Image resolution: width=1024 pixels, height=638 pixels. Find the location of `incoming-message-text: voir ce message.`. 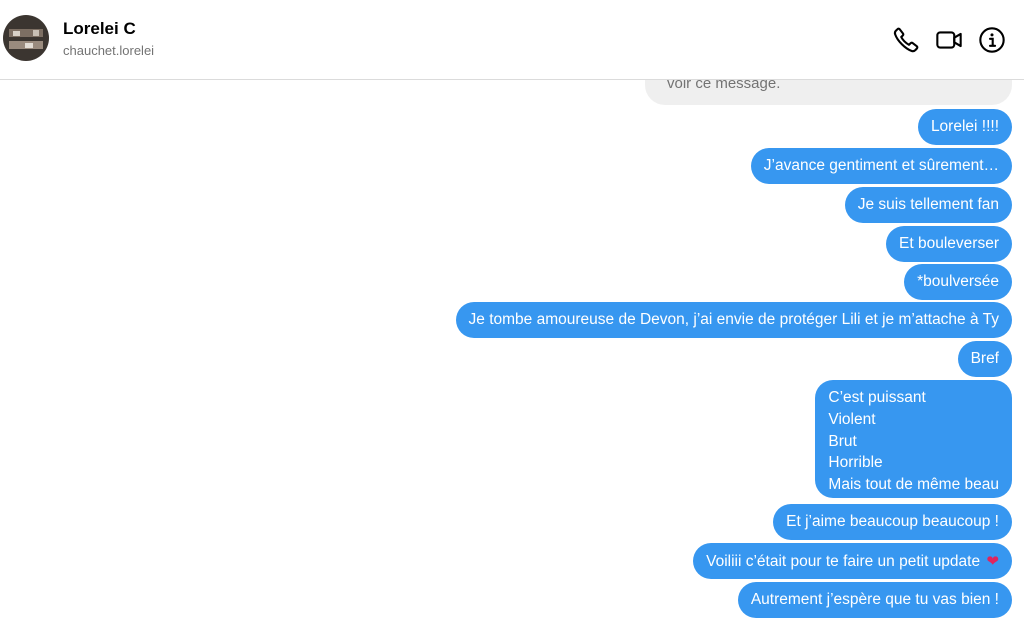

incoming-message-text: voir ce message. is located at coordinates (724, 86).